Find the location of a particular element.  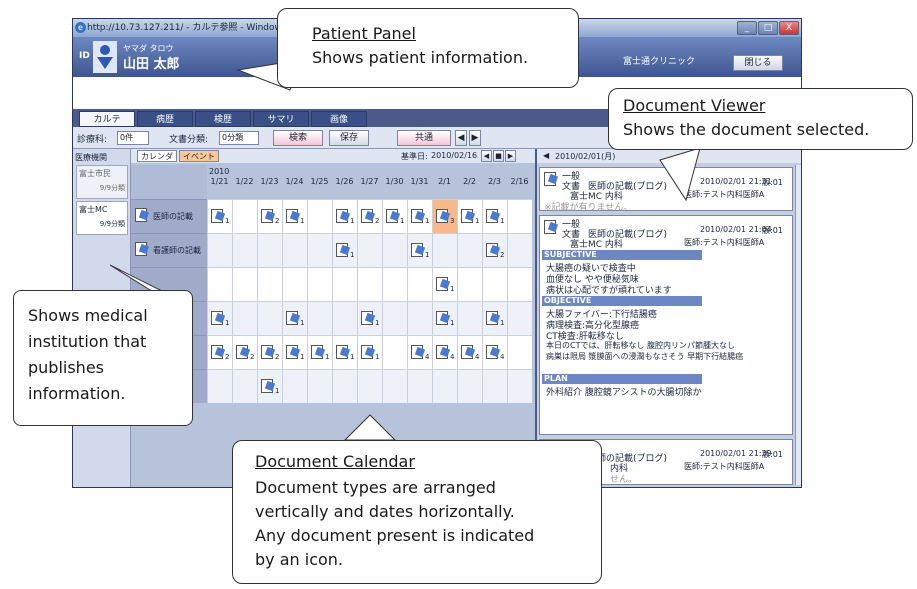

callout-line: institution that is located at coordinates (87, 341).